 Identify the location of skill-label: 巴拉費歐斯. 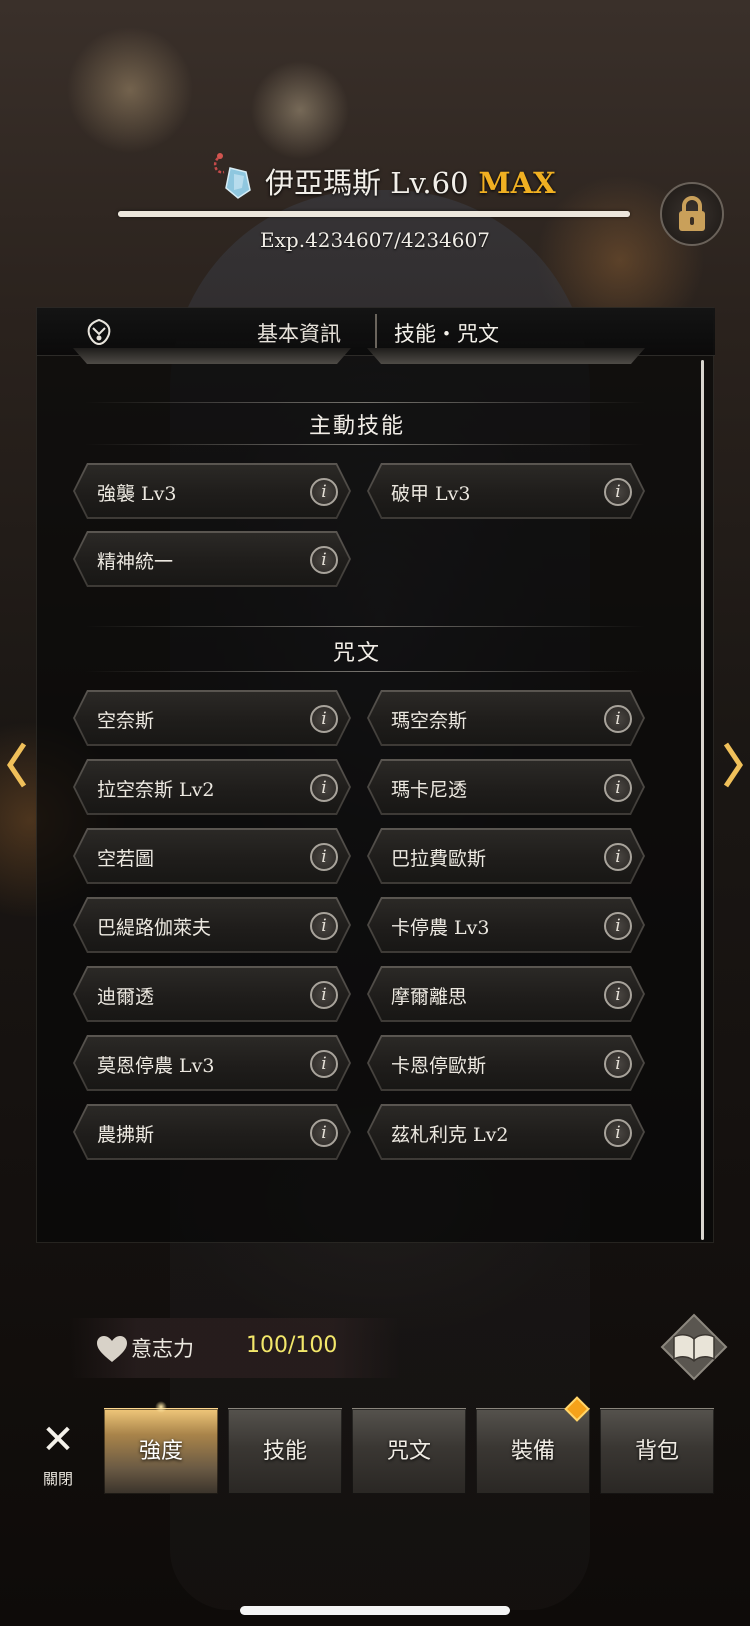
(439, 859).